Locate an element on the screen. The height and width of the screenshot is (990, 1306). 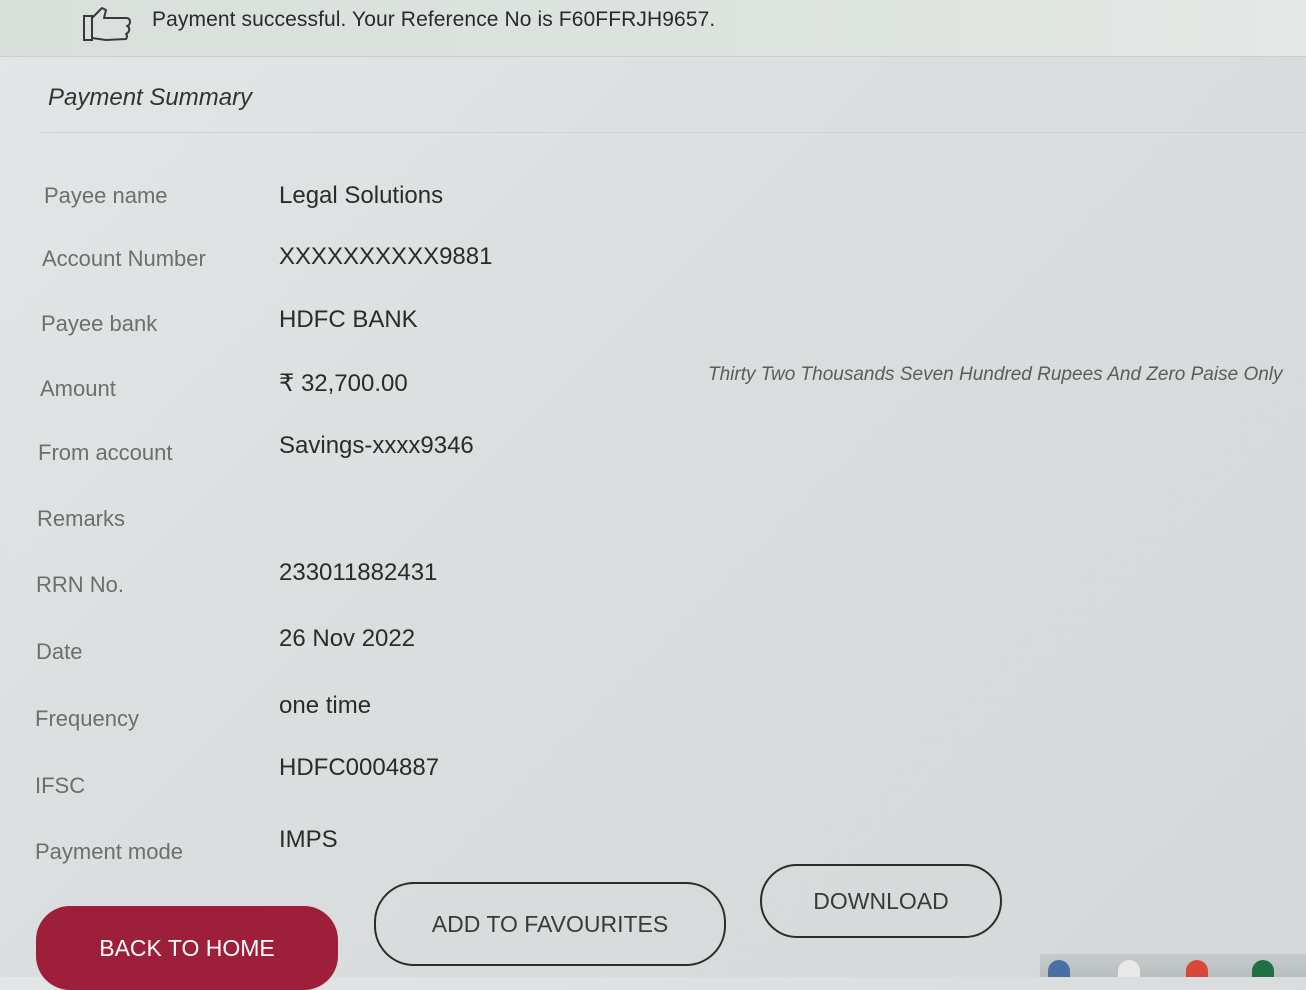
add-to-favourites-label: ADD TO FAVOURITES is located at coordinates (550, 923).